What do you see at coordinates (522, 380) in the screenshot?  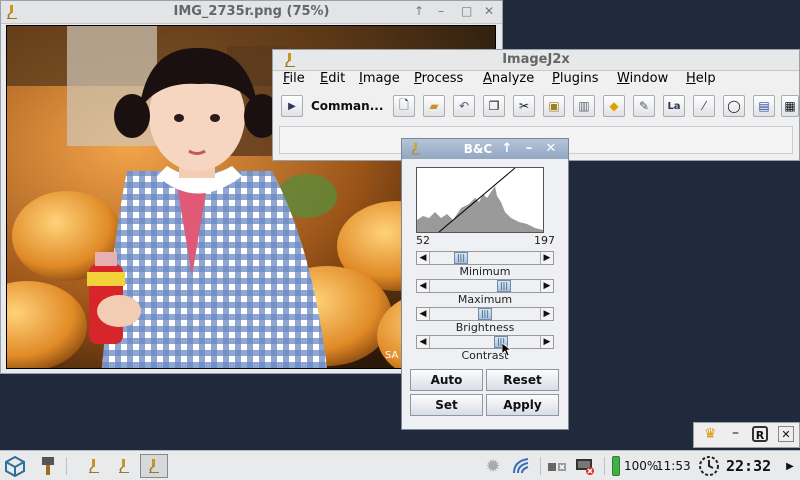 I see `reset-button: Reset` at bounding box center [522, 380].